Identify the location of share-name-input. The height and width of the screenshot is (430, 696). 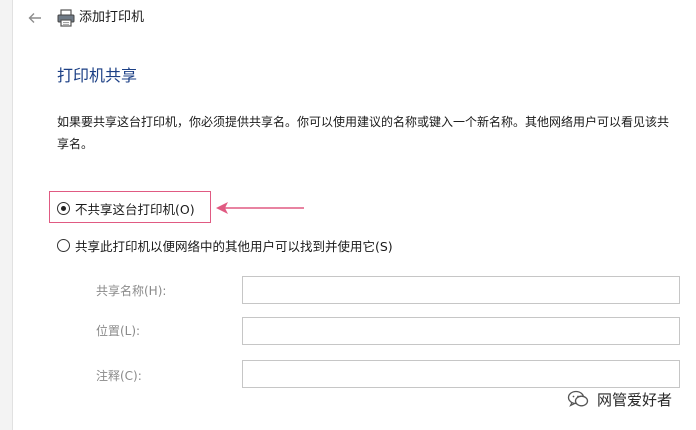
(461, 290).